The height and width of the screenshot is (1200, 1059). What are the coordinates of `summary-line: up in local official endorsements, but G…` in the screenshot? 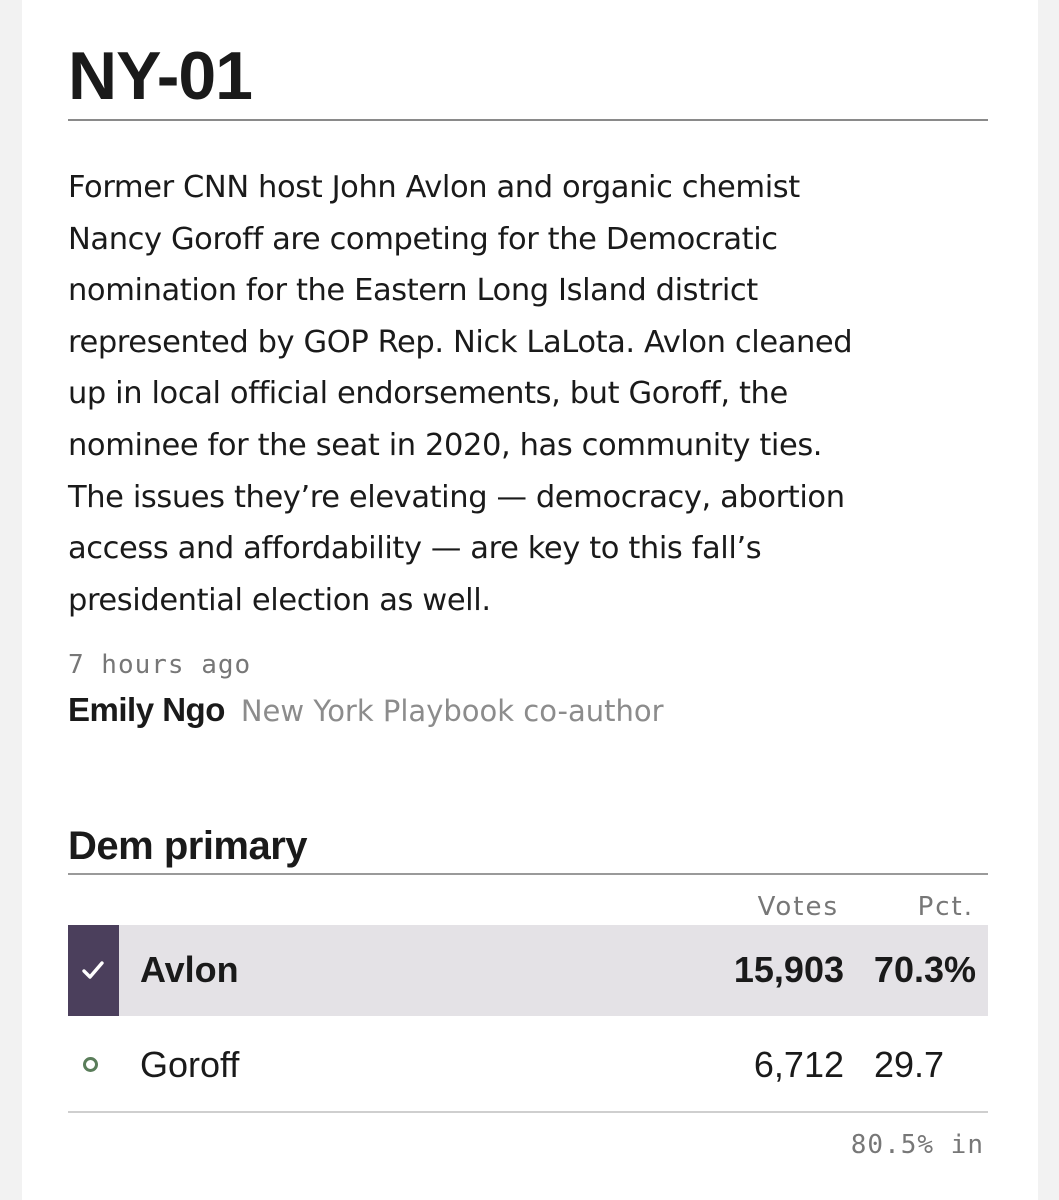 It's located at (428, 394).